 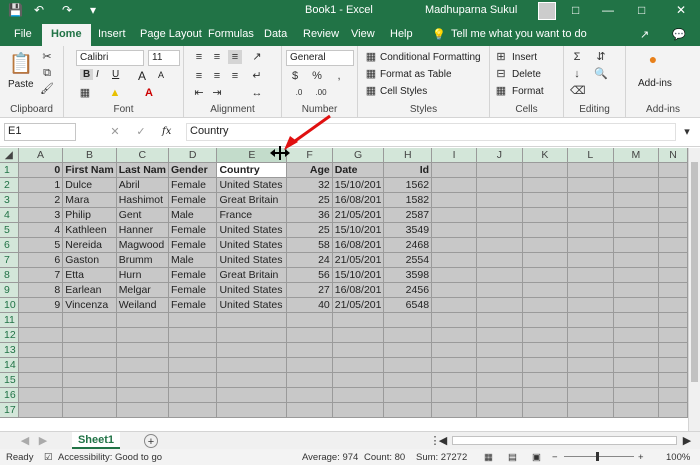 What do you see at coordinates (41, 260) in the screenshot?
I see `cell-a7: 6` at bounding box center [41, 260].